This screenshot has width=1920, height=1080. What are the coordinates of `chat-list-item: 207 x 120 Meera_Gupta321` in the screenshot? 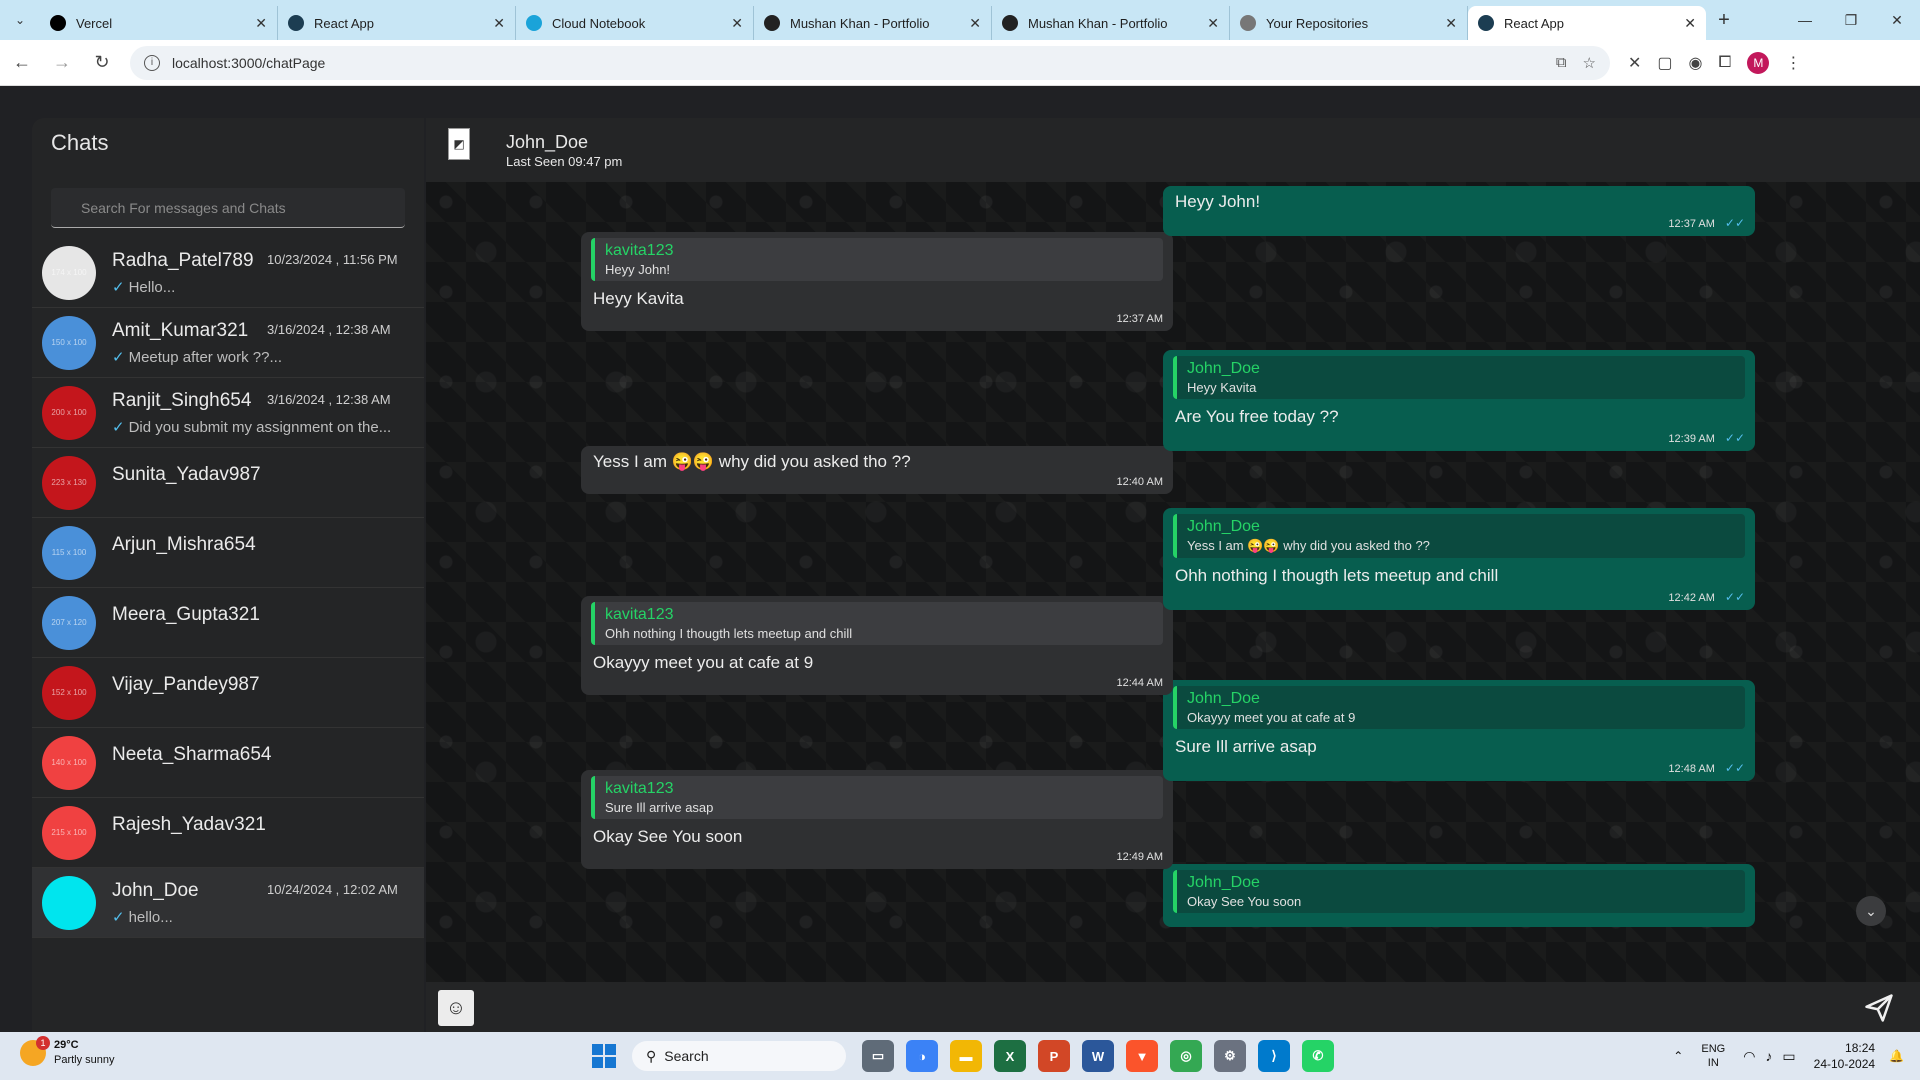 It's located at (228, 623).